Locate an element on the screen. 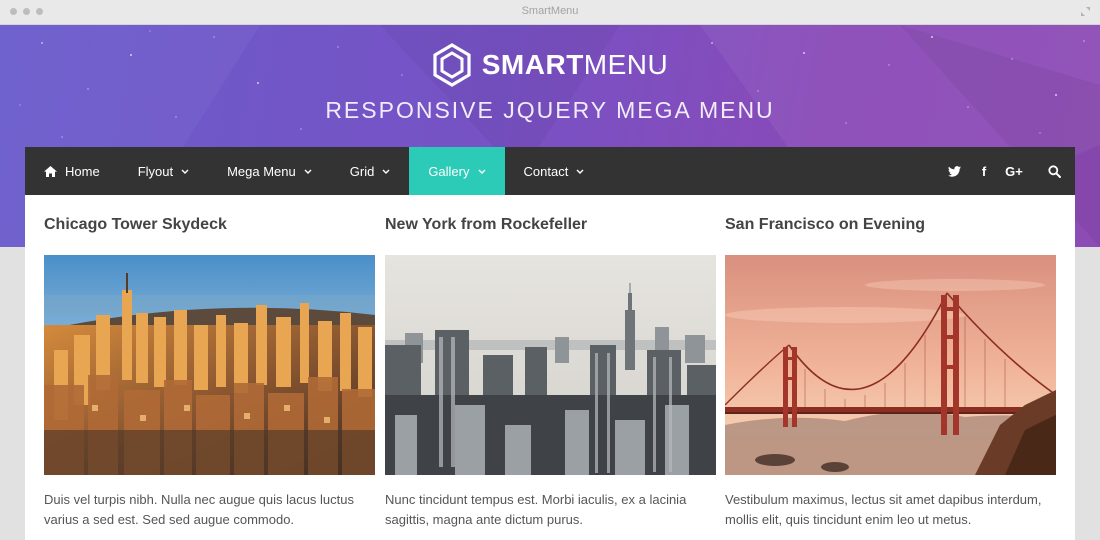  nav-item-grid: Grid is located at coordinates (370, 171).